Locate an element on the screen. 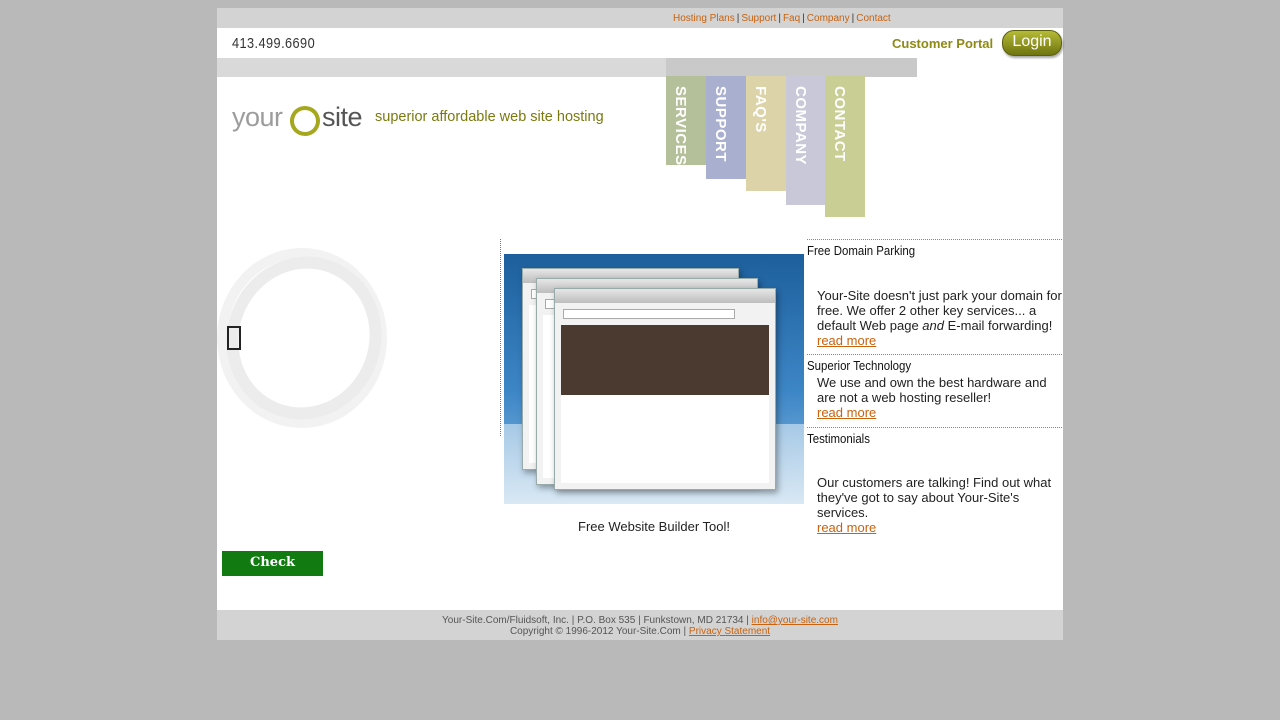 This screenshot has height=720, width=1280. website-builder-image is located at coordinates (654, 379).